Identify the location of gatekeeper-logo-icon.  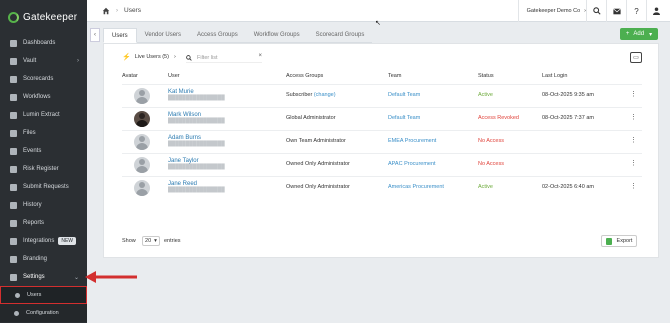
(13, 17).